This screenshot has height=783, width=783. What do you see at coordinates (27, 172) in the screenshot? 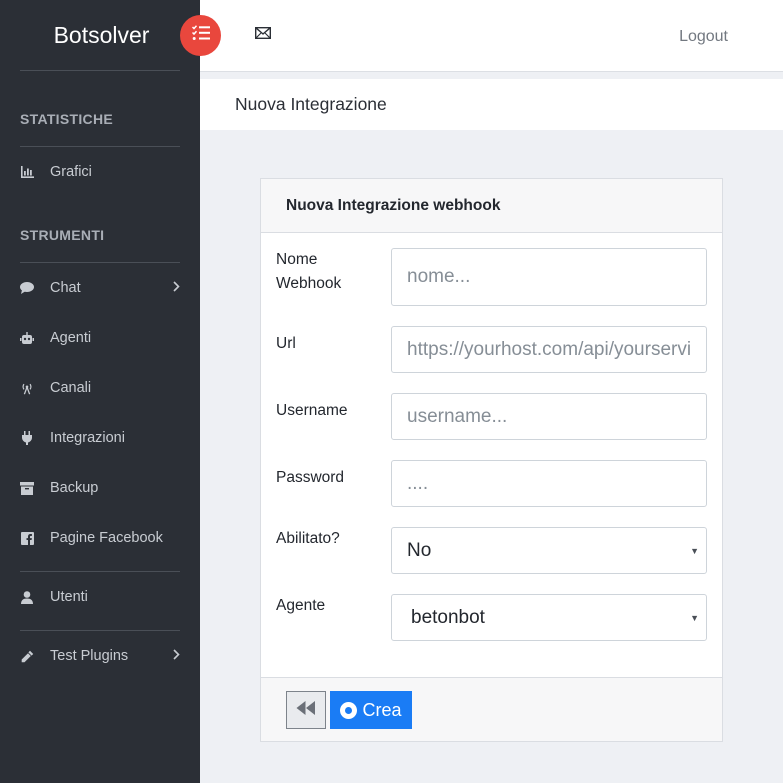
I see `chart-icon` at bounding box center [27, 172].